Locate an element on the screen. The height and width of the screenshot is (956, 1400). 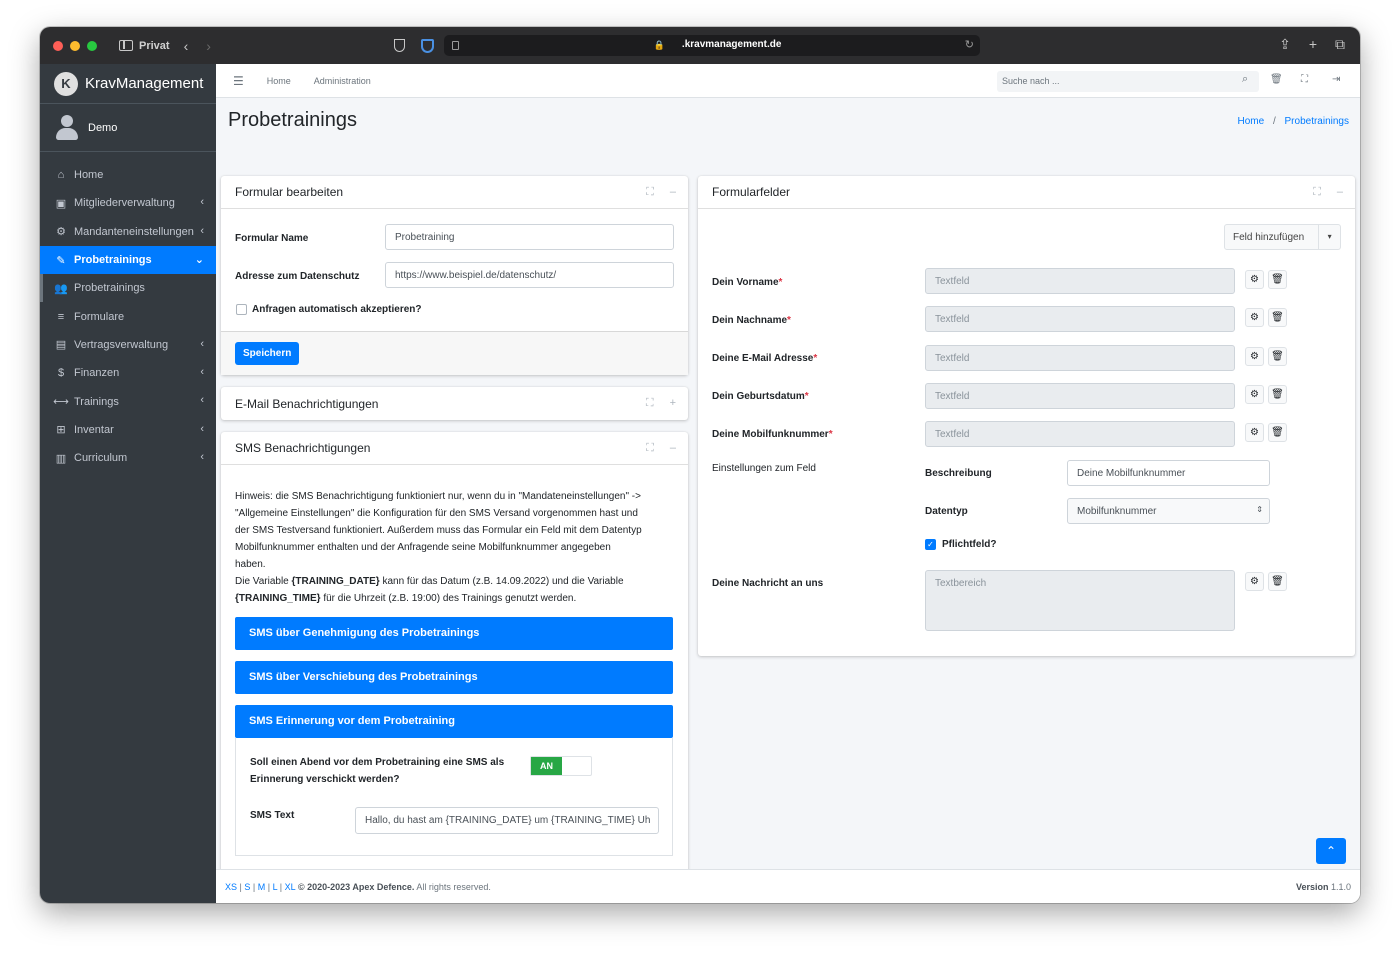
sms-reminder-accordion: SMS Erinnerung vor dem Probetraining is located at coordinates (454, 721).